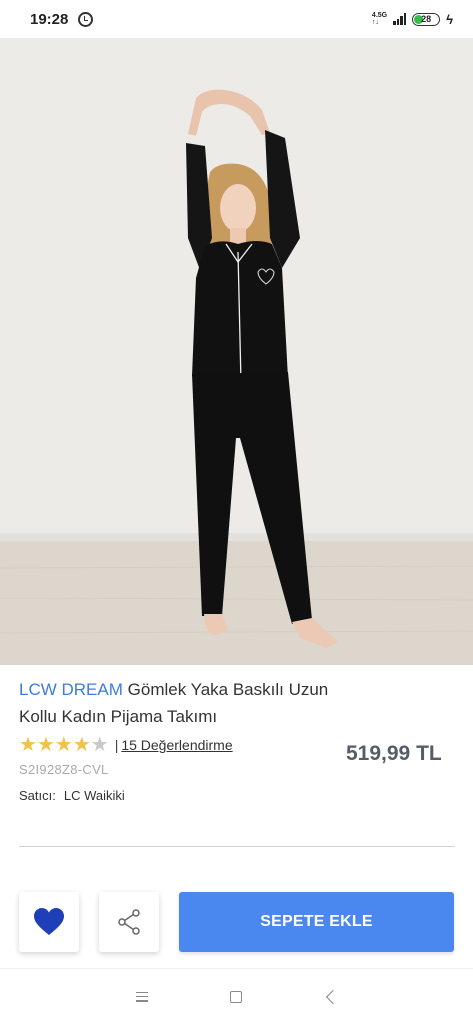 Image resolution: width=473 pixels, height=1024 pixels. I want to click on divider, so click(237, 846).